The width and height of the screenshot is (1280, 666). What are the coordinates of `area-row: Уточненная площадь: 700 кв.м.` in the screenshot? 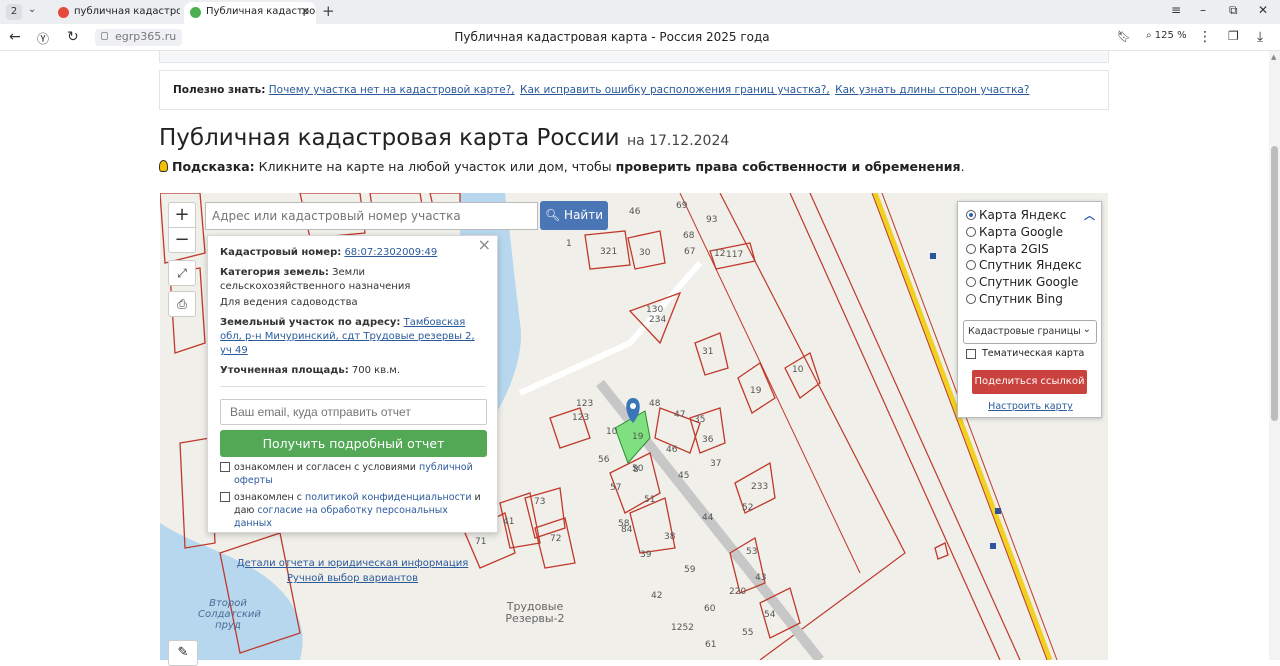 It's located at (352, 371).